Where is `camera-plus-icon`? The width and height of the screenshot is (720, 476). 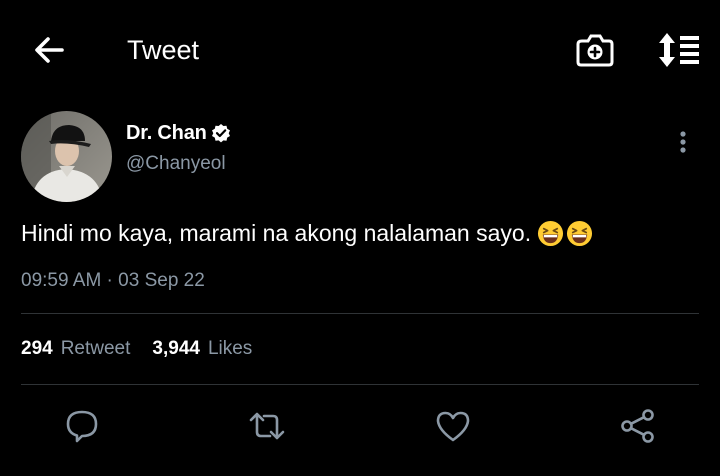
camera-plus-icon is located at coordinates (595, 50).